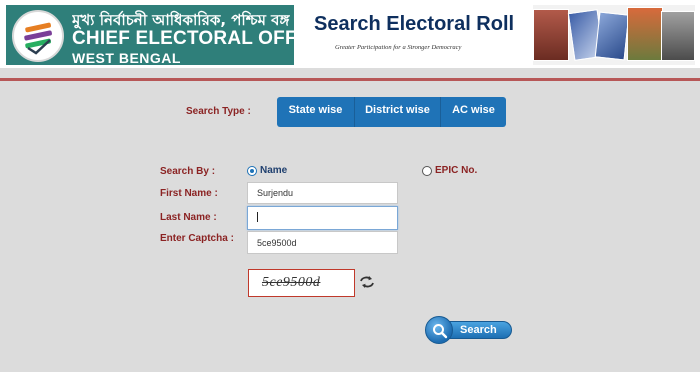 The height and width of the screenshot is (372, 700). I want to click on first-name-label: First Name :, so click(189, 193).